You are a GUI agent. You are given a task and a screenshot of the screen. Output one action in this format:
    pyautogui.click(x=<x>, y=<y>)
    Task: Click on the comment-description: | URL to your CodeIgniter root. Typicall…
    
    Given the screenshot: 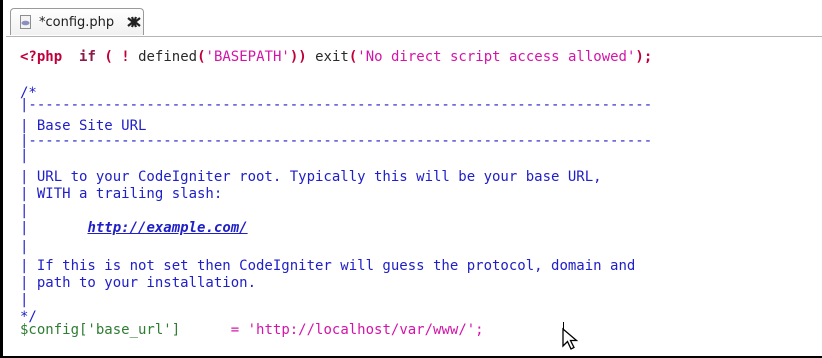 What is the action you would take?
    pyautogui.click(x=311, y=177)
    